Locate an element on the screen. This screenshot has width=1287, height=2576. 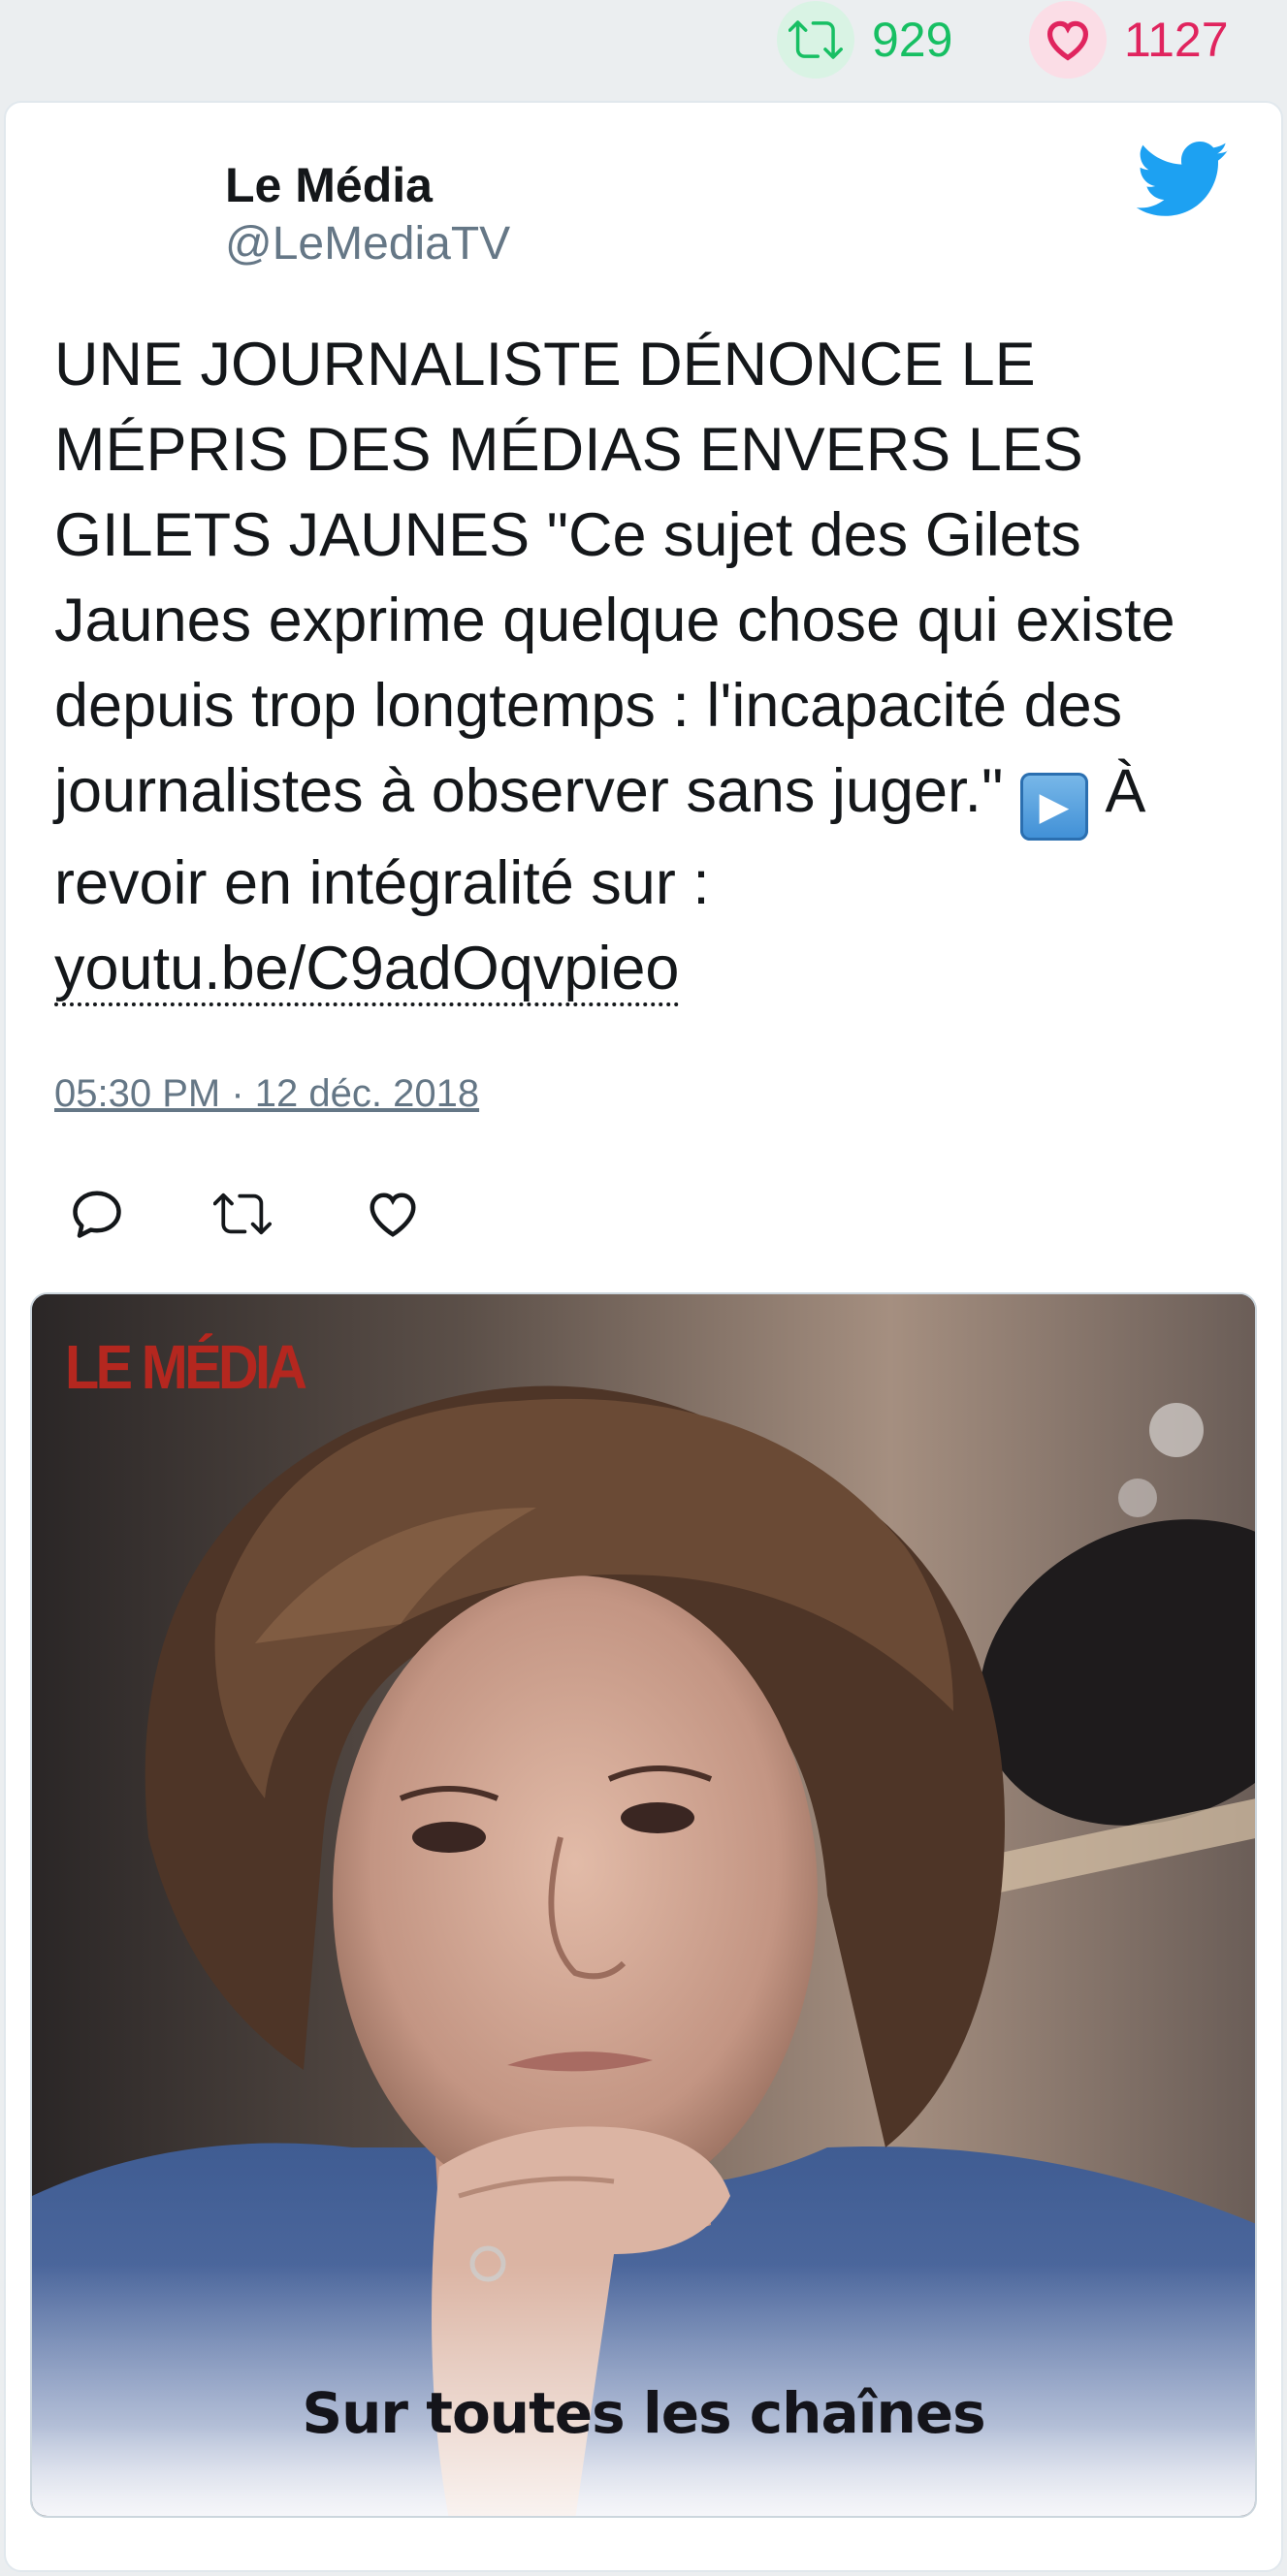
play-button-emoji: ▶ is located at coordinates (1053, 807).